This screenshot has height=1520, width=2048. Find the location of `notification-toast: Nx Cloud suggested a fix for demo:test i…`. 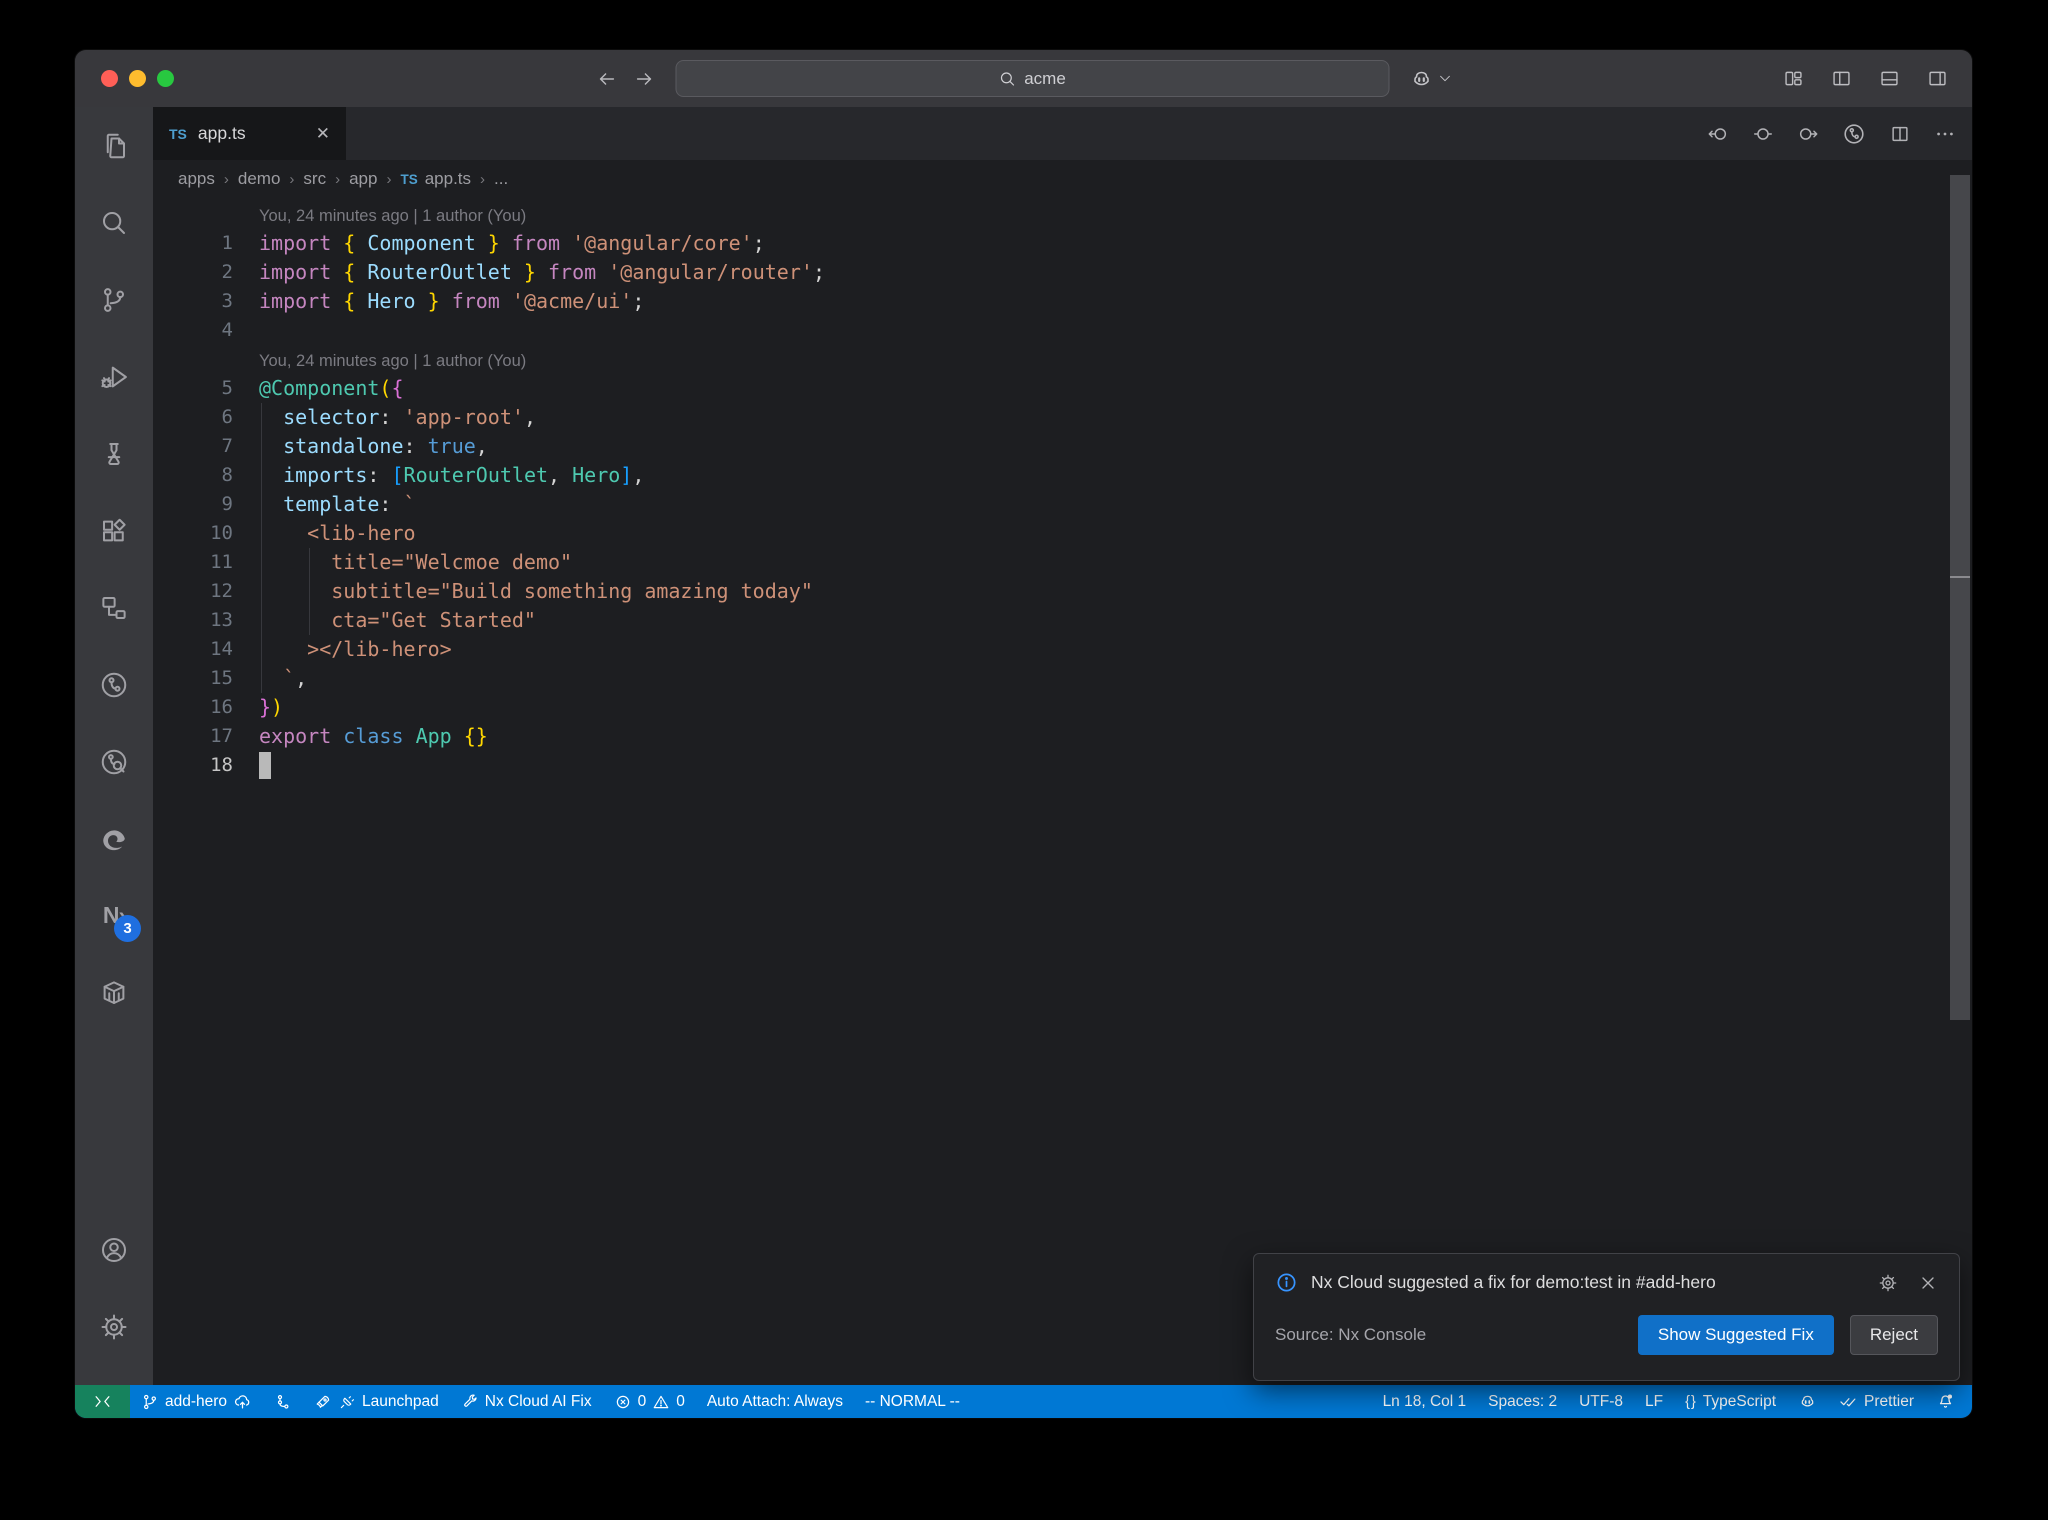

notification-toast: Nx Cloud suggested a fix for demo:test i… is located at coordinates (1606, 1317).